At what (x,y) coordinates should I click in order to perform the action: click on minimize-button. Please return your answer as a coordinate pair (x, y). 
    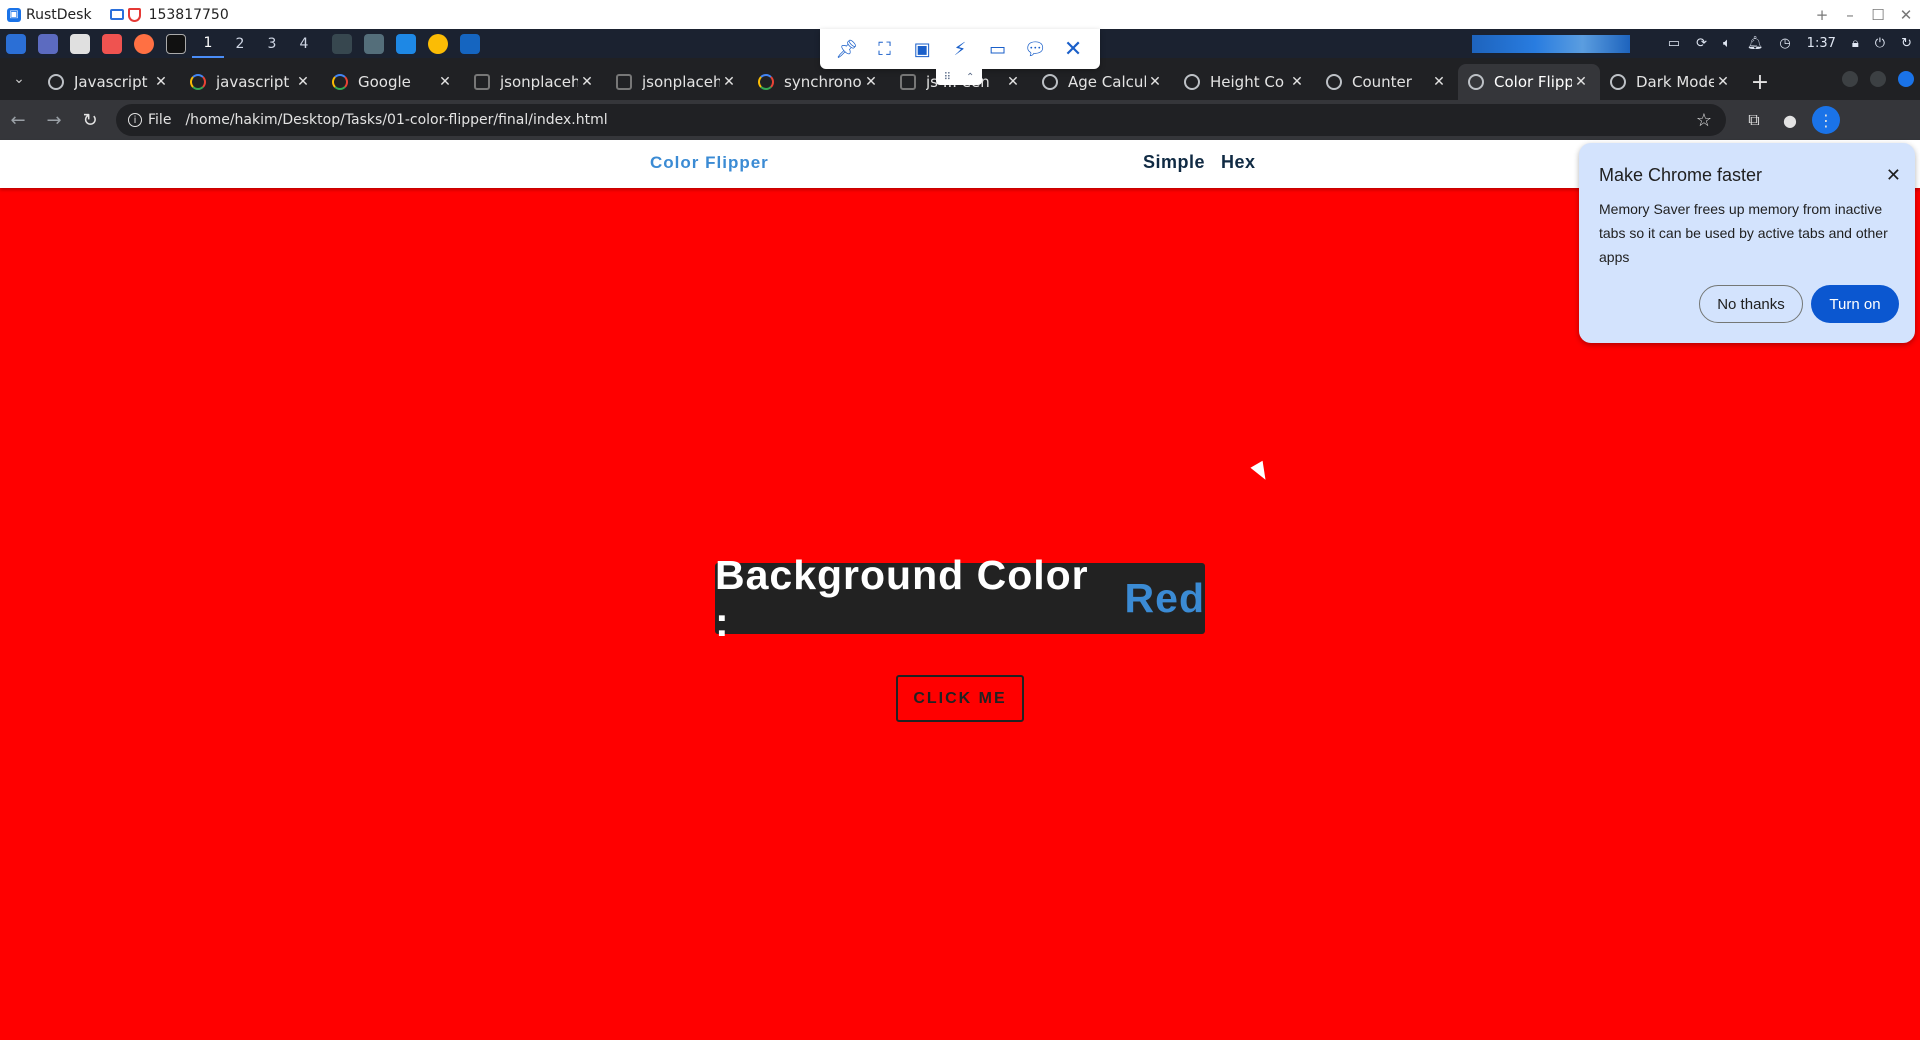
    Looking at the image, I should click on (1850, 79).